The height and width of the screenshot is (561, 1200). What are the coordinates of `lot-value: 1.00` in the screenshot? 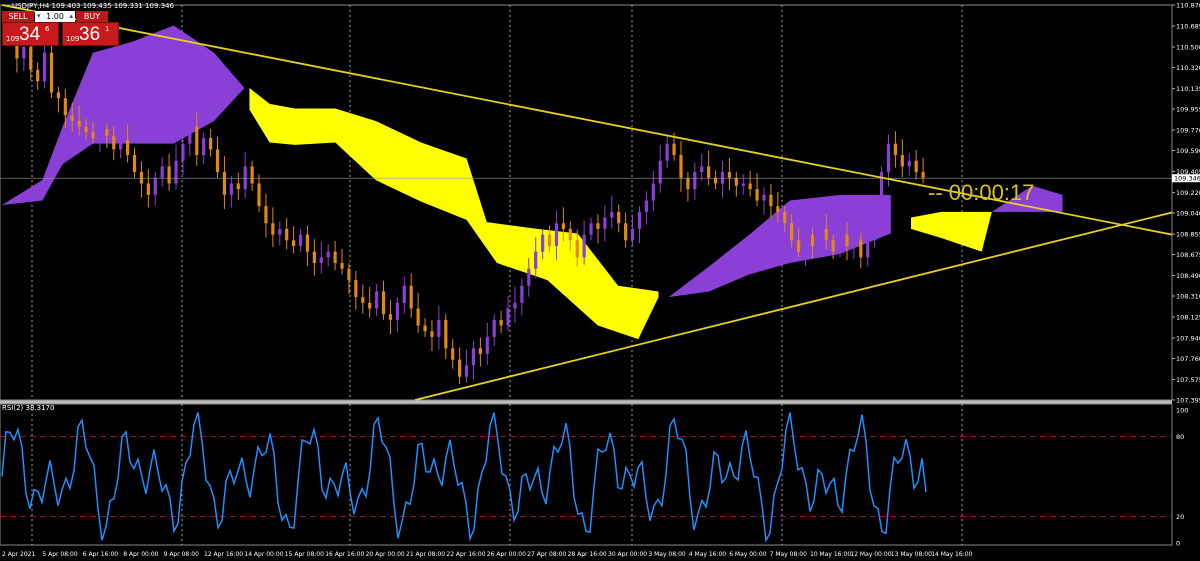 It's located at (55, 16).